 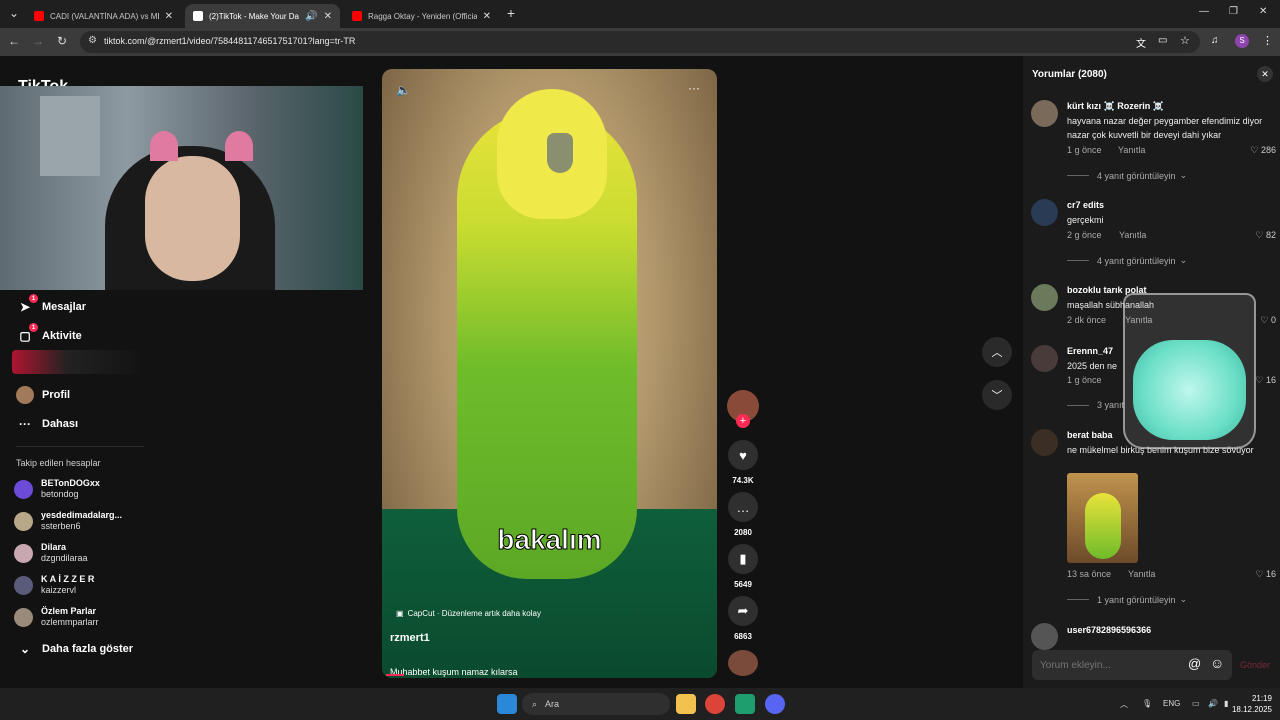 What do you see at coordinates (686, 704) in the screenshot?
I see `file-explorer-icon` at bounding box center [686, 704].